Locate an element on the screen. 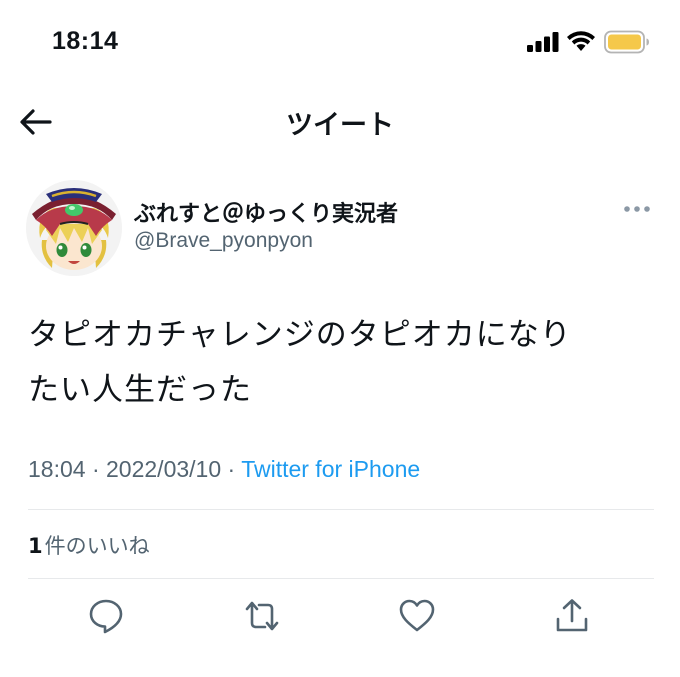  like-label: 件のいいね is located at coordinates (97, 546).